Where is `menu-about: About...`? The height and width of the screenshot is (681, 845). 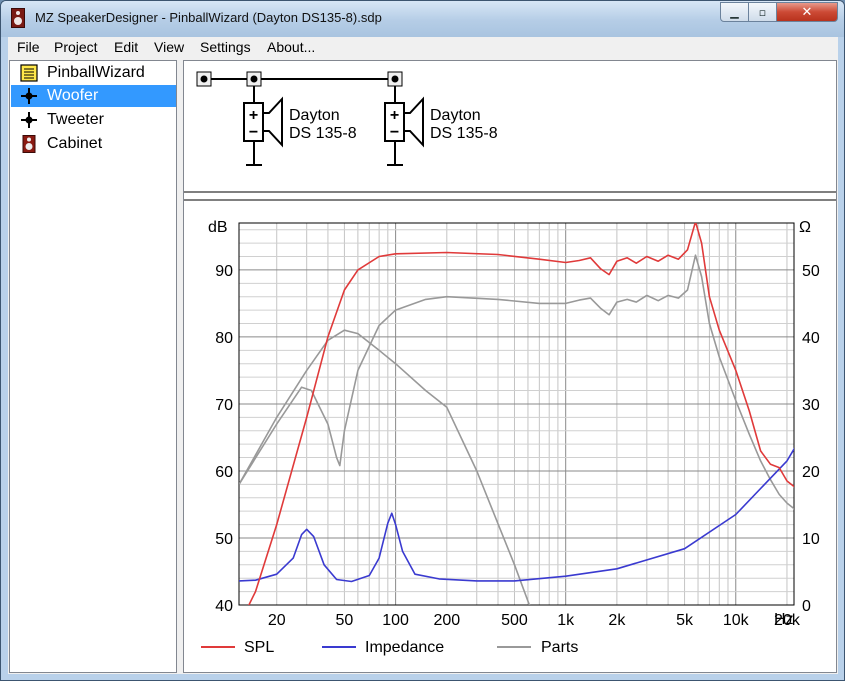
menu-about: About... is located at coordinates (291, 47).